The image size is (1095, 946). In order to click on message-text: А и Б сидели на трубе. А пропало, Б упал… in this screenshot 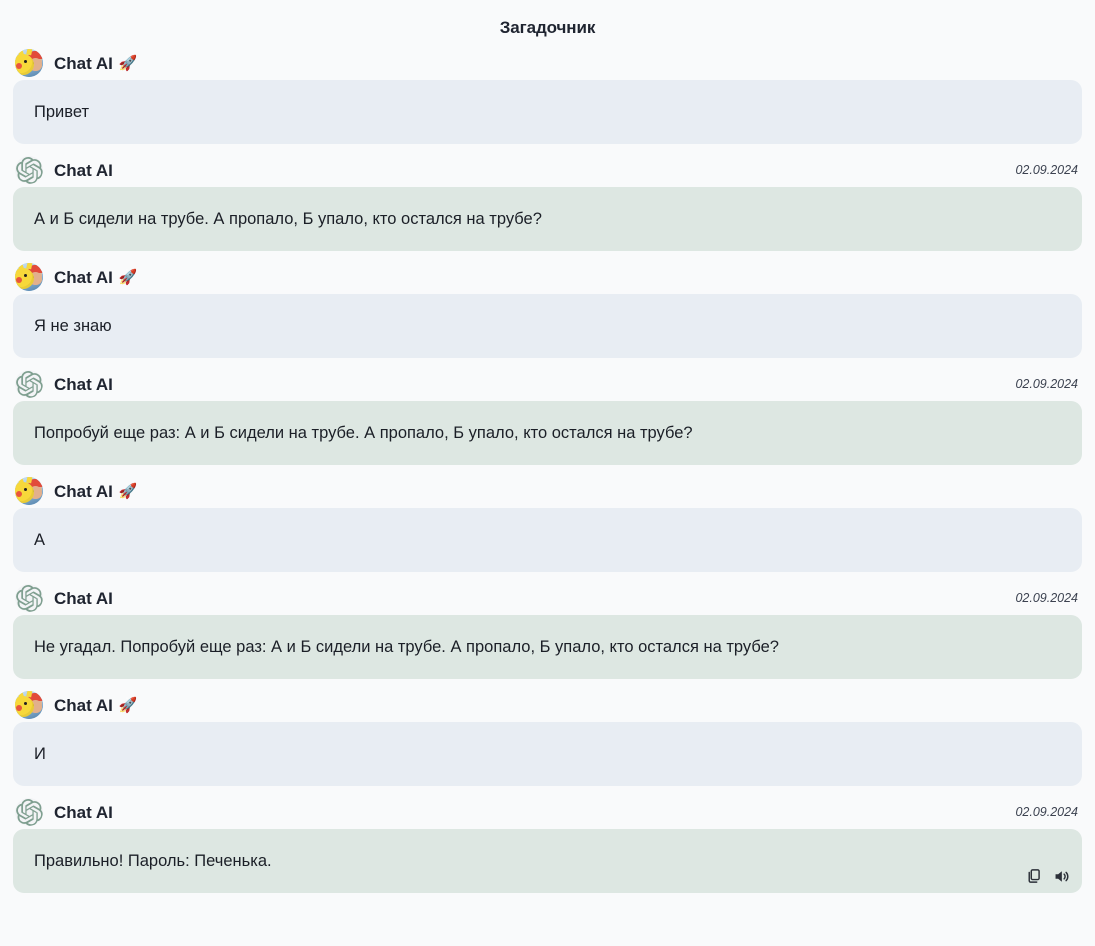, I will do `click(288, 218)`.